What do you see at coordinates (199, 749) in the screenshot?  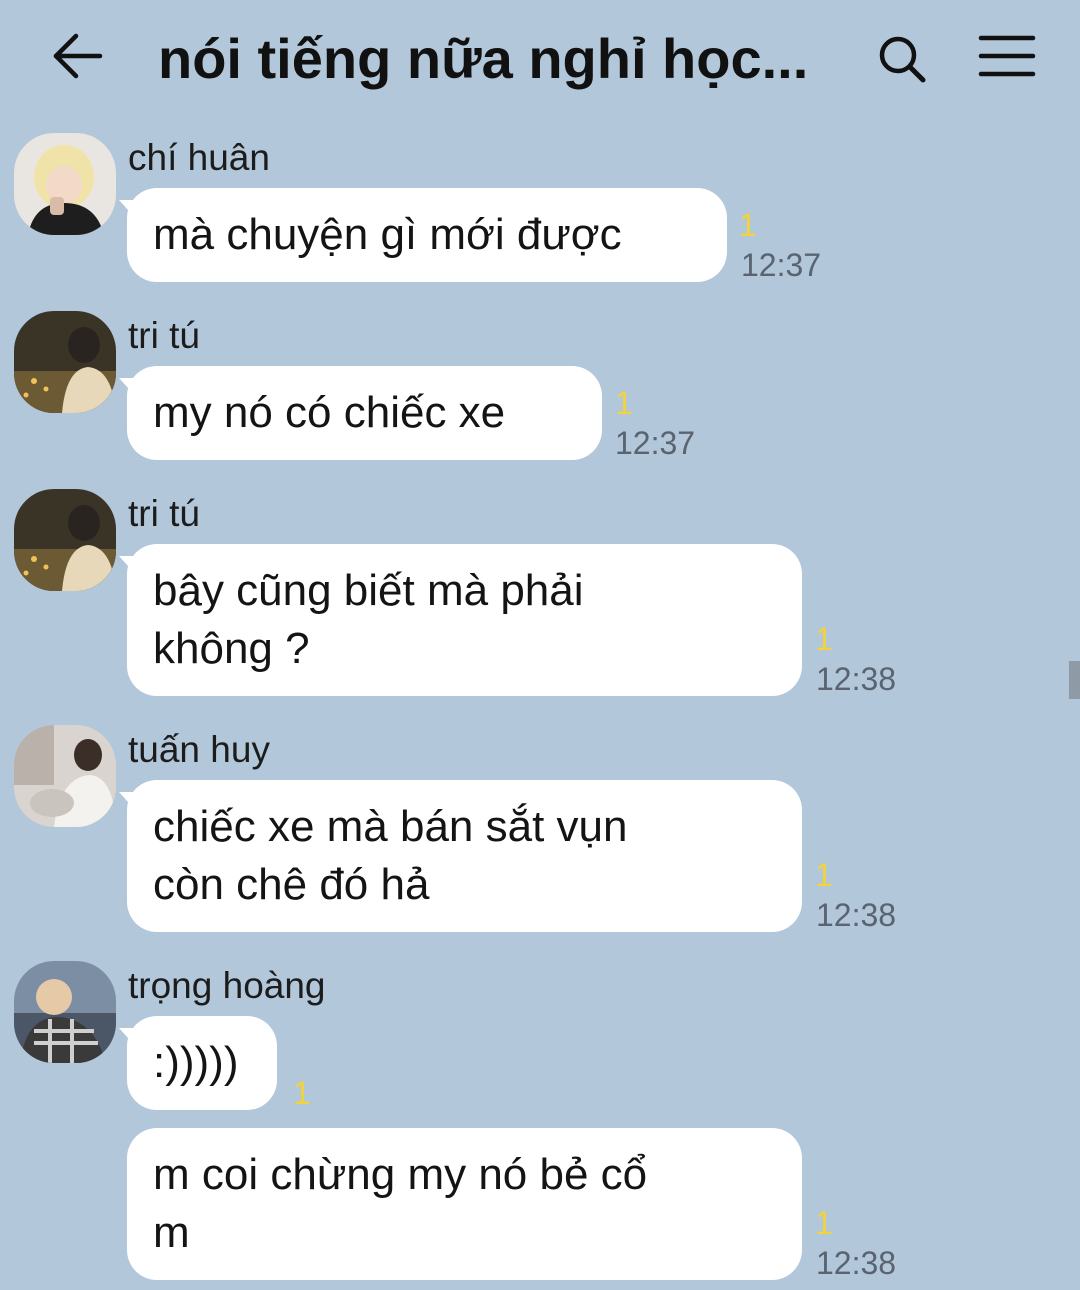 I see `sender-name: tuấn huy` at bounding box center [199, 749].